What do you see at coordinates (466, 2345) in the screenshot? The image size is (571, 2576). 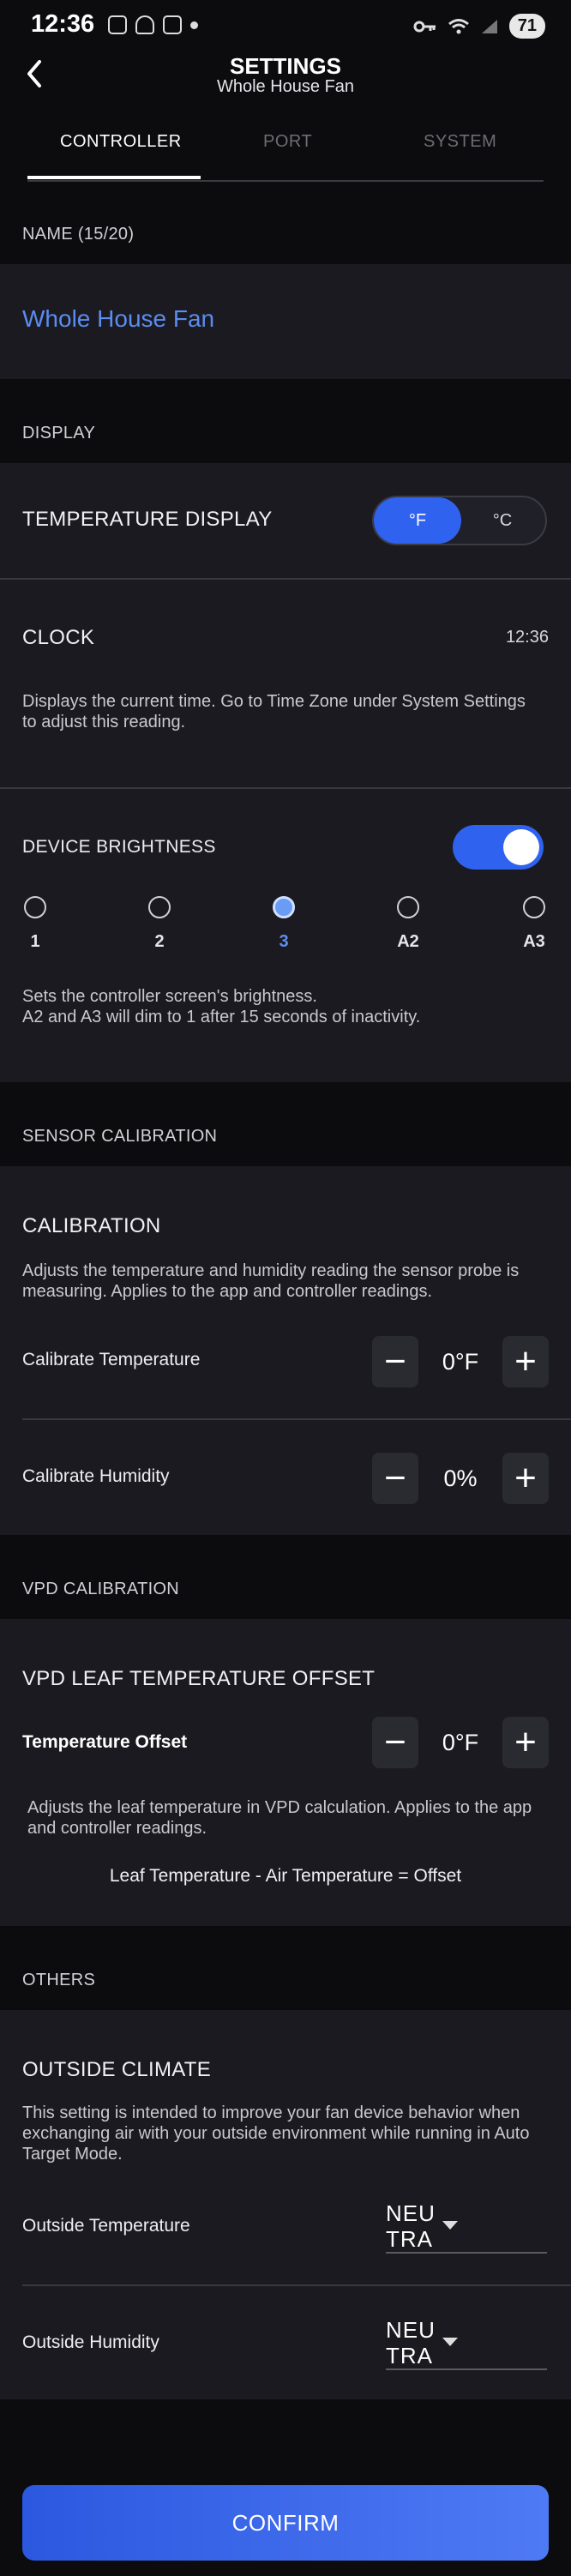 I see `outside-humidity-select: NEUTRAL` at bounding box center [466, 2345].